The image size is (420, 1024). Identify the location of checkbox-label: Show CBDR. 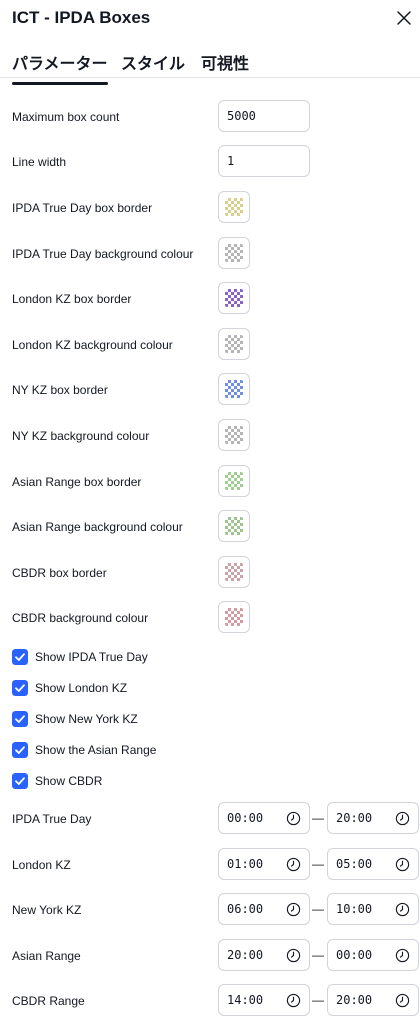
(69, 781).